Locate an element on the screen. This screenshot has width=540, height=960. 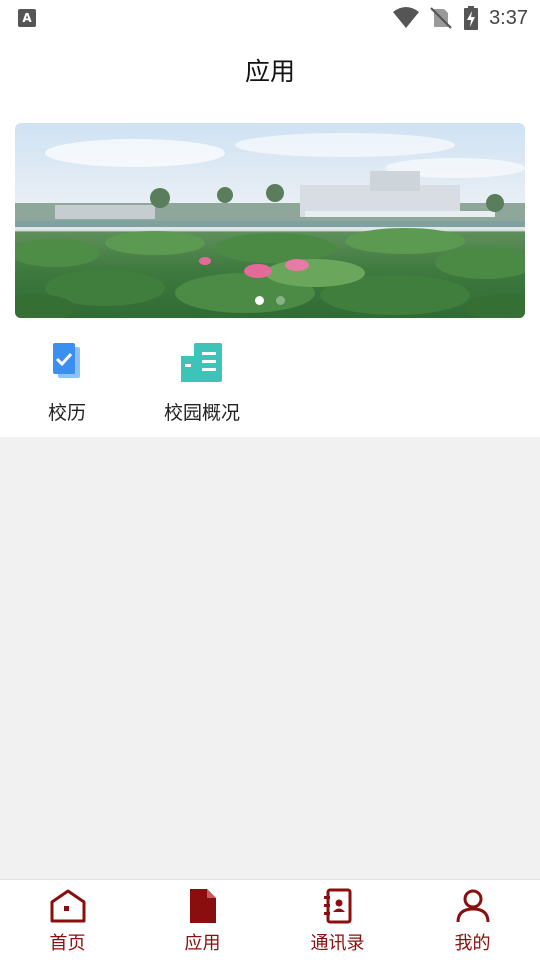
no-sim-icon is located at coordinates (441, 18).